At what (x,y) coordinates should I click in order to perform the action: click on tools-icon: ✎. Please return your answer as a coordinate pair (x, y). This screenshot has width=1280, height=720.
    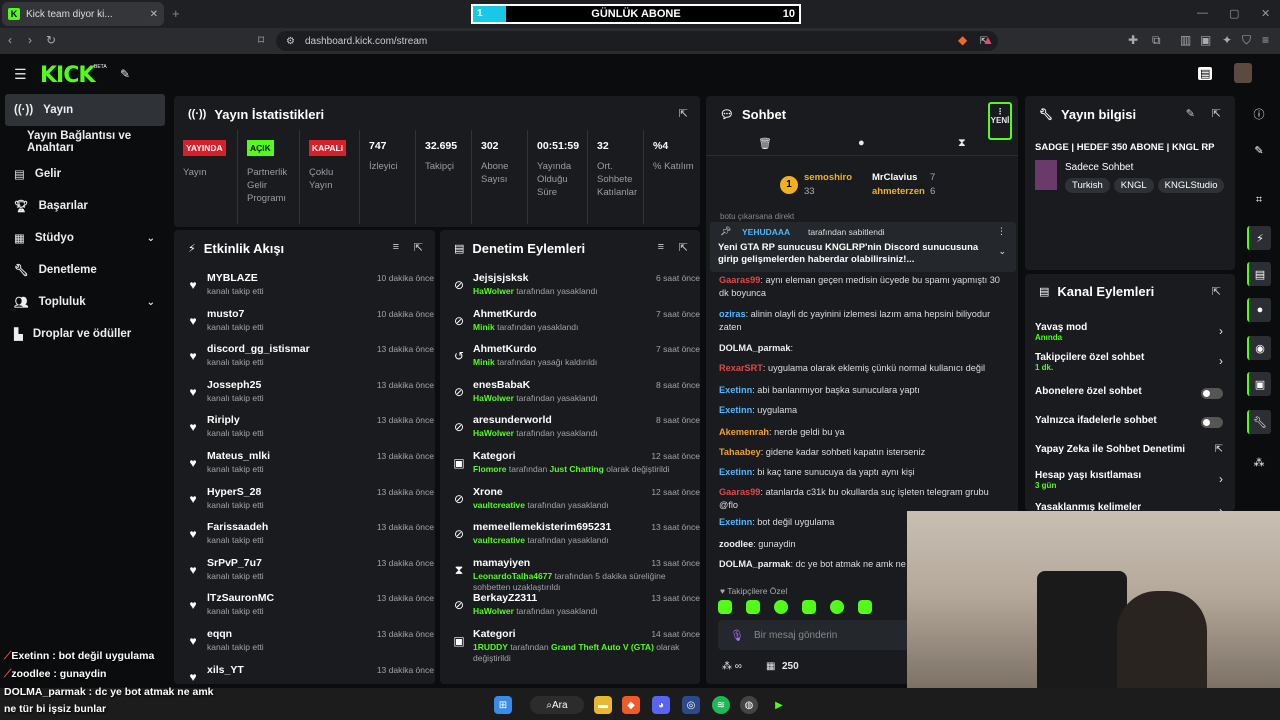
    Looking at the image, I should click on (125, 74).